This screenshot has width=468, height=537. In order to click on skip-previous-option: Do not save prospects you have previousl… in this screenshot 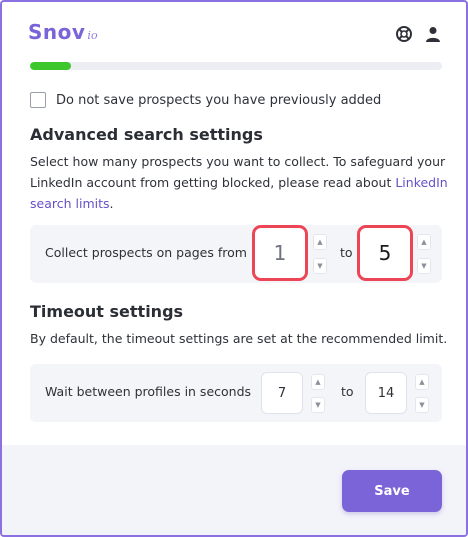, I will do `click(205, 100)`.